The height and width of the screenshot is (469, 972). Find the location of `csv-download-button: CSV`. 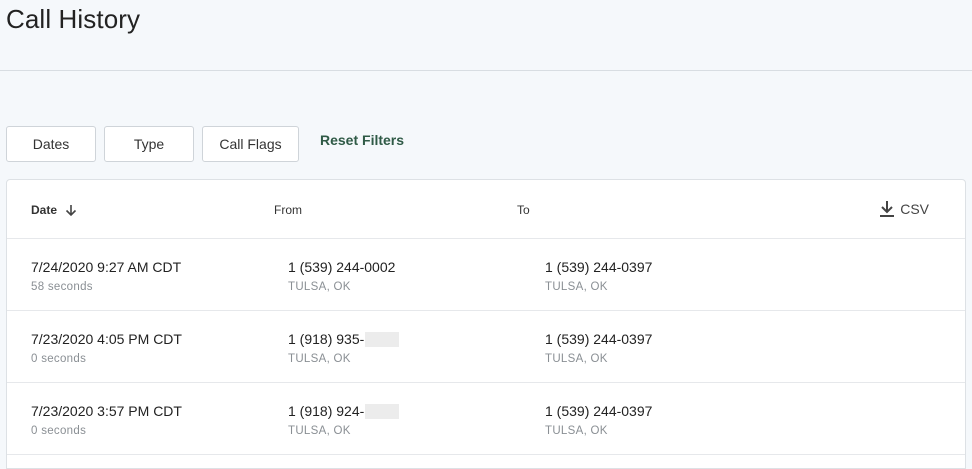

csv-download-button: CSV is located at coordinates (904, 209).